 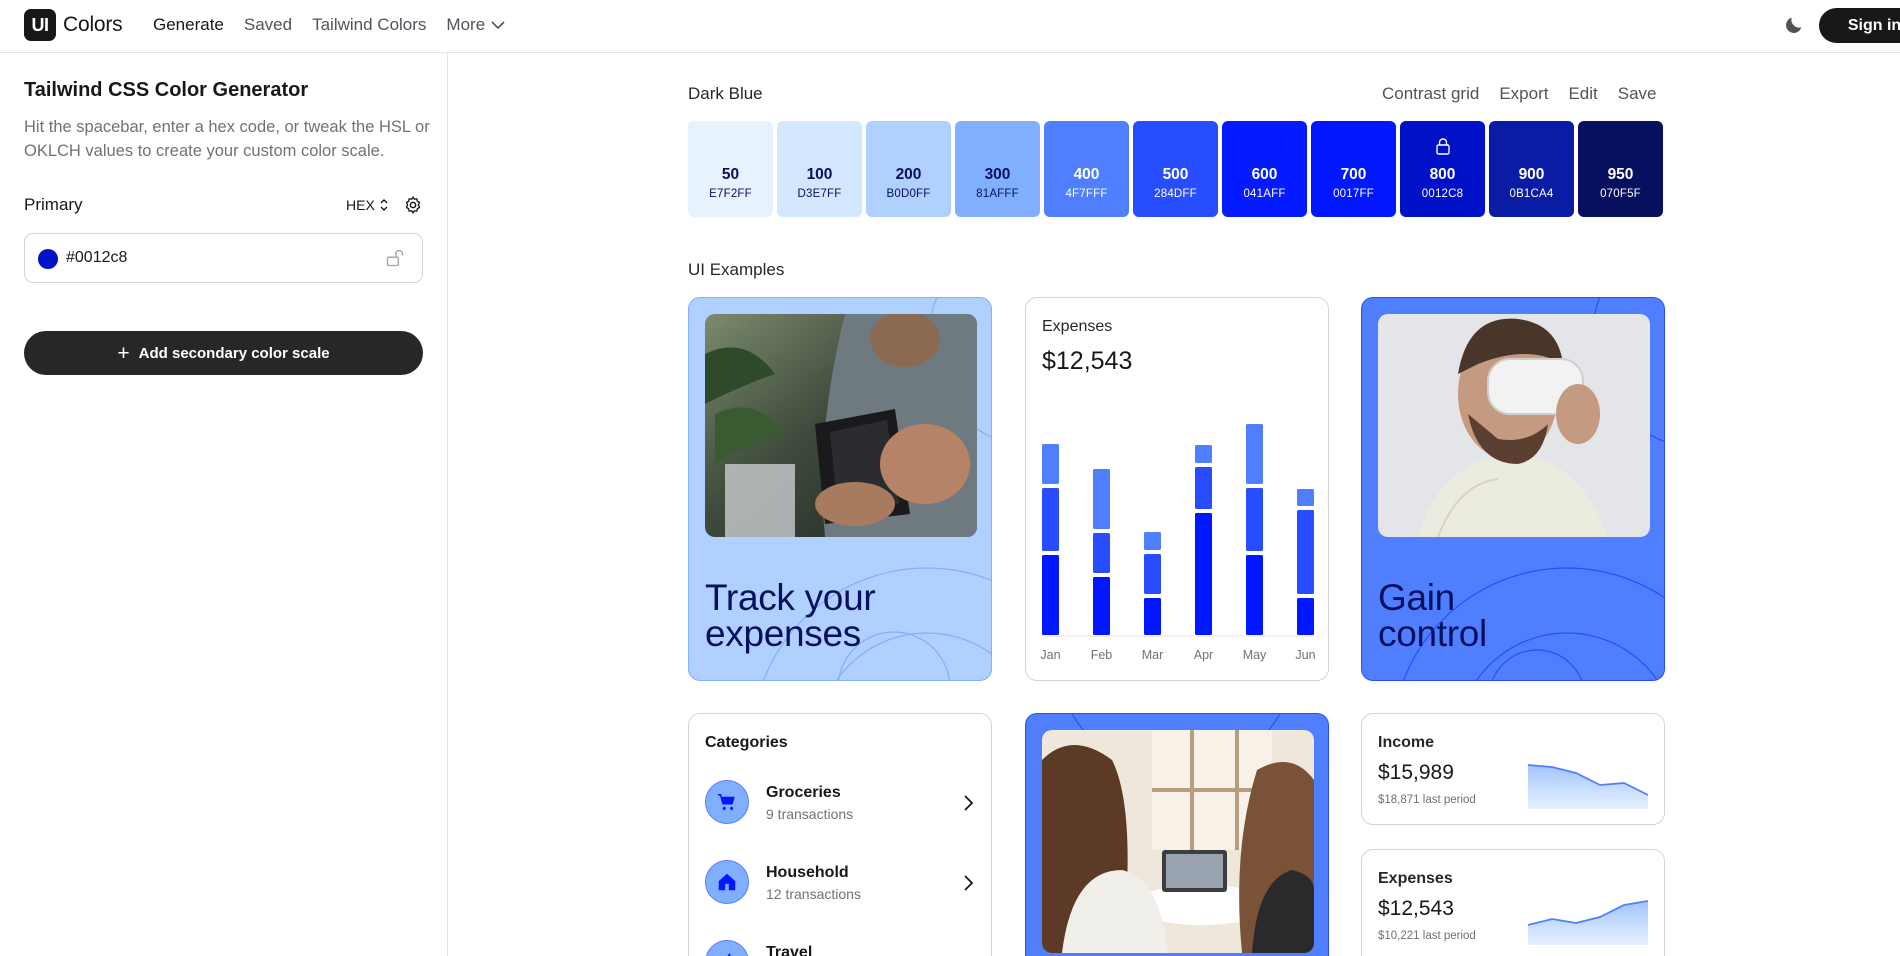 I want to click on logo-text: Colors, so click(x=93, y=24).